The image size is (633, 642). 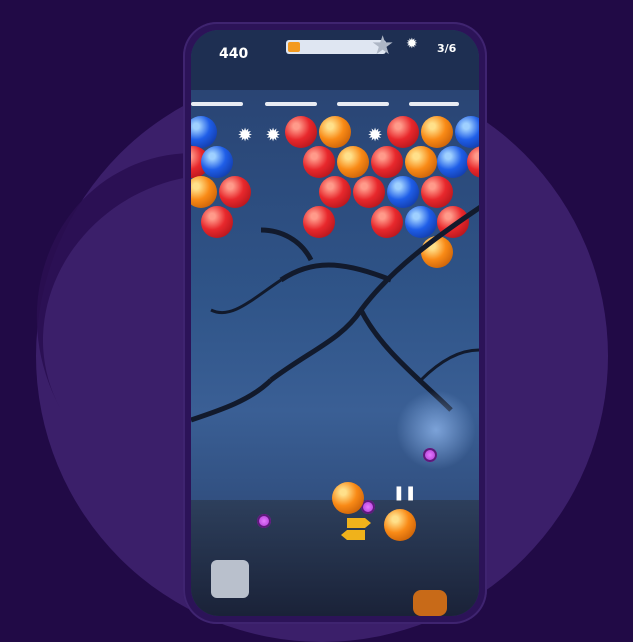 What do you see at coordinates (294, 47) in the screenshot?
I see `level-progress-fill` at bounding box center [294, 47].